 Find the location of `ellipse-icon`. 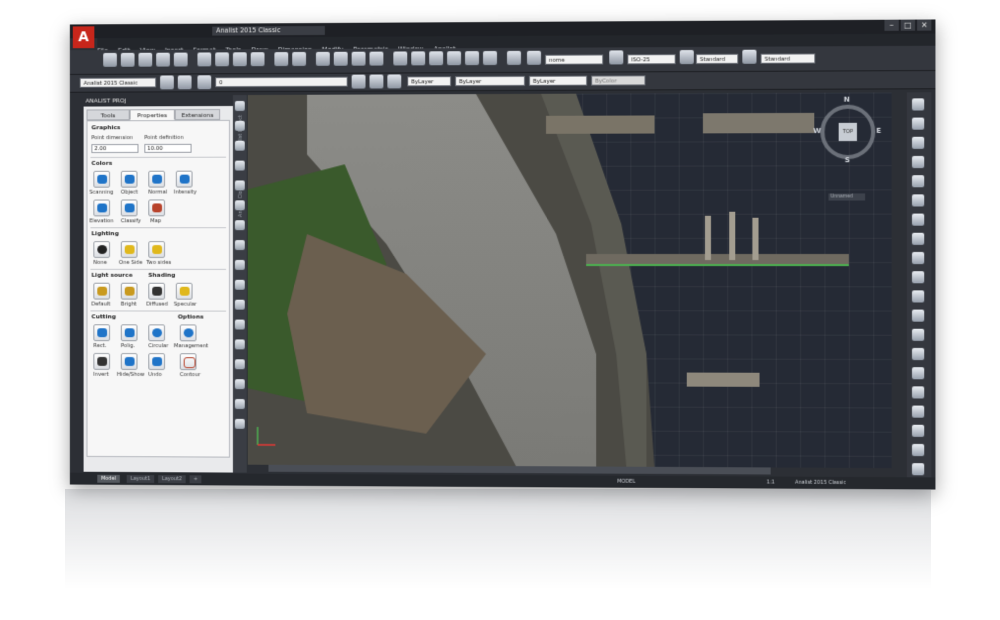

ellipse-icon is located at coordinates (239, 245).